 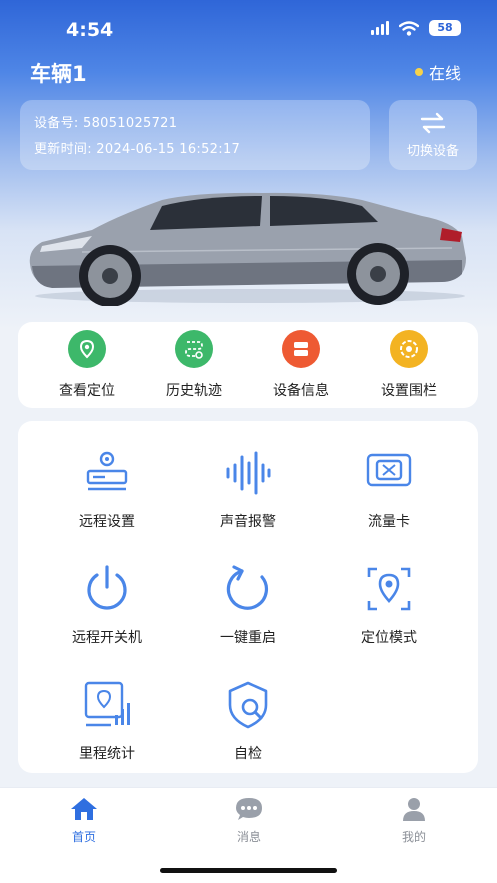 I want to click on wifi-icon, so click(x=409, y=28).